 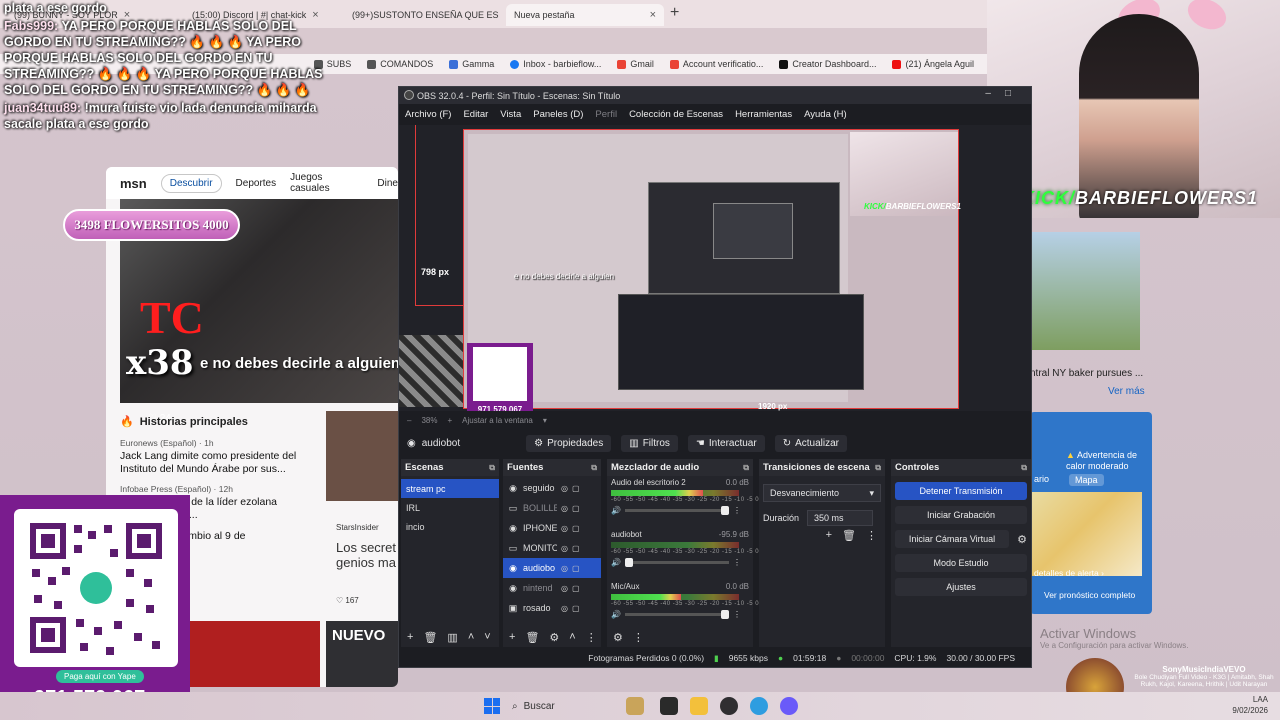 What do you see at coordinates (649, 443) in the screenshot?
I see `filters-button: ▥ Filtros` at bounding box center [649, 443].